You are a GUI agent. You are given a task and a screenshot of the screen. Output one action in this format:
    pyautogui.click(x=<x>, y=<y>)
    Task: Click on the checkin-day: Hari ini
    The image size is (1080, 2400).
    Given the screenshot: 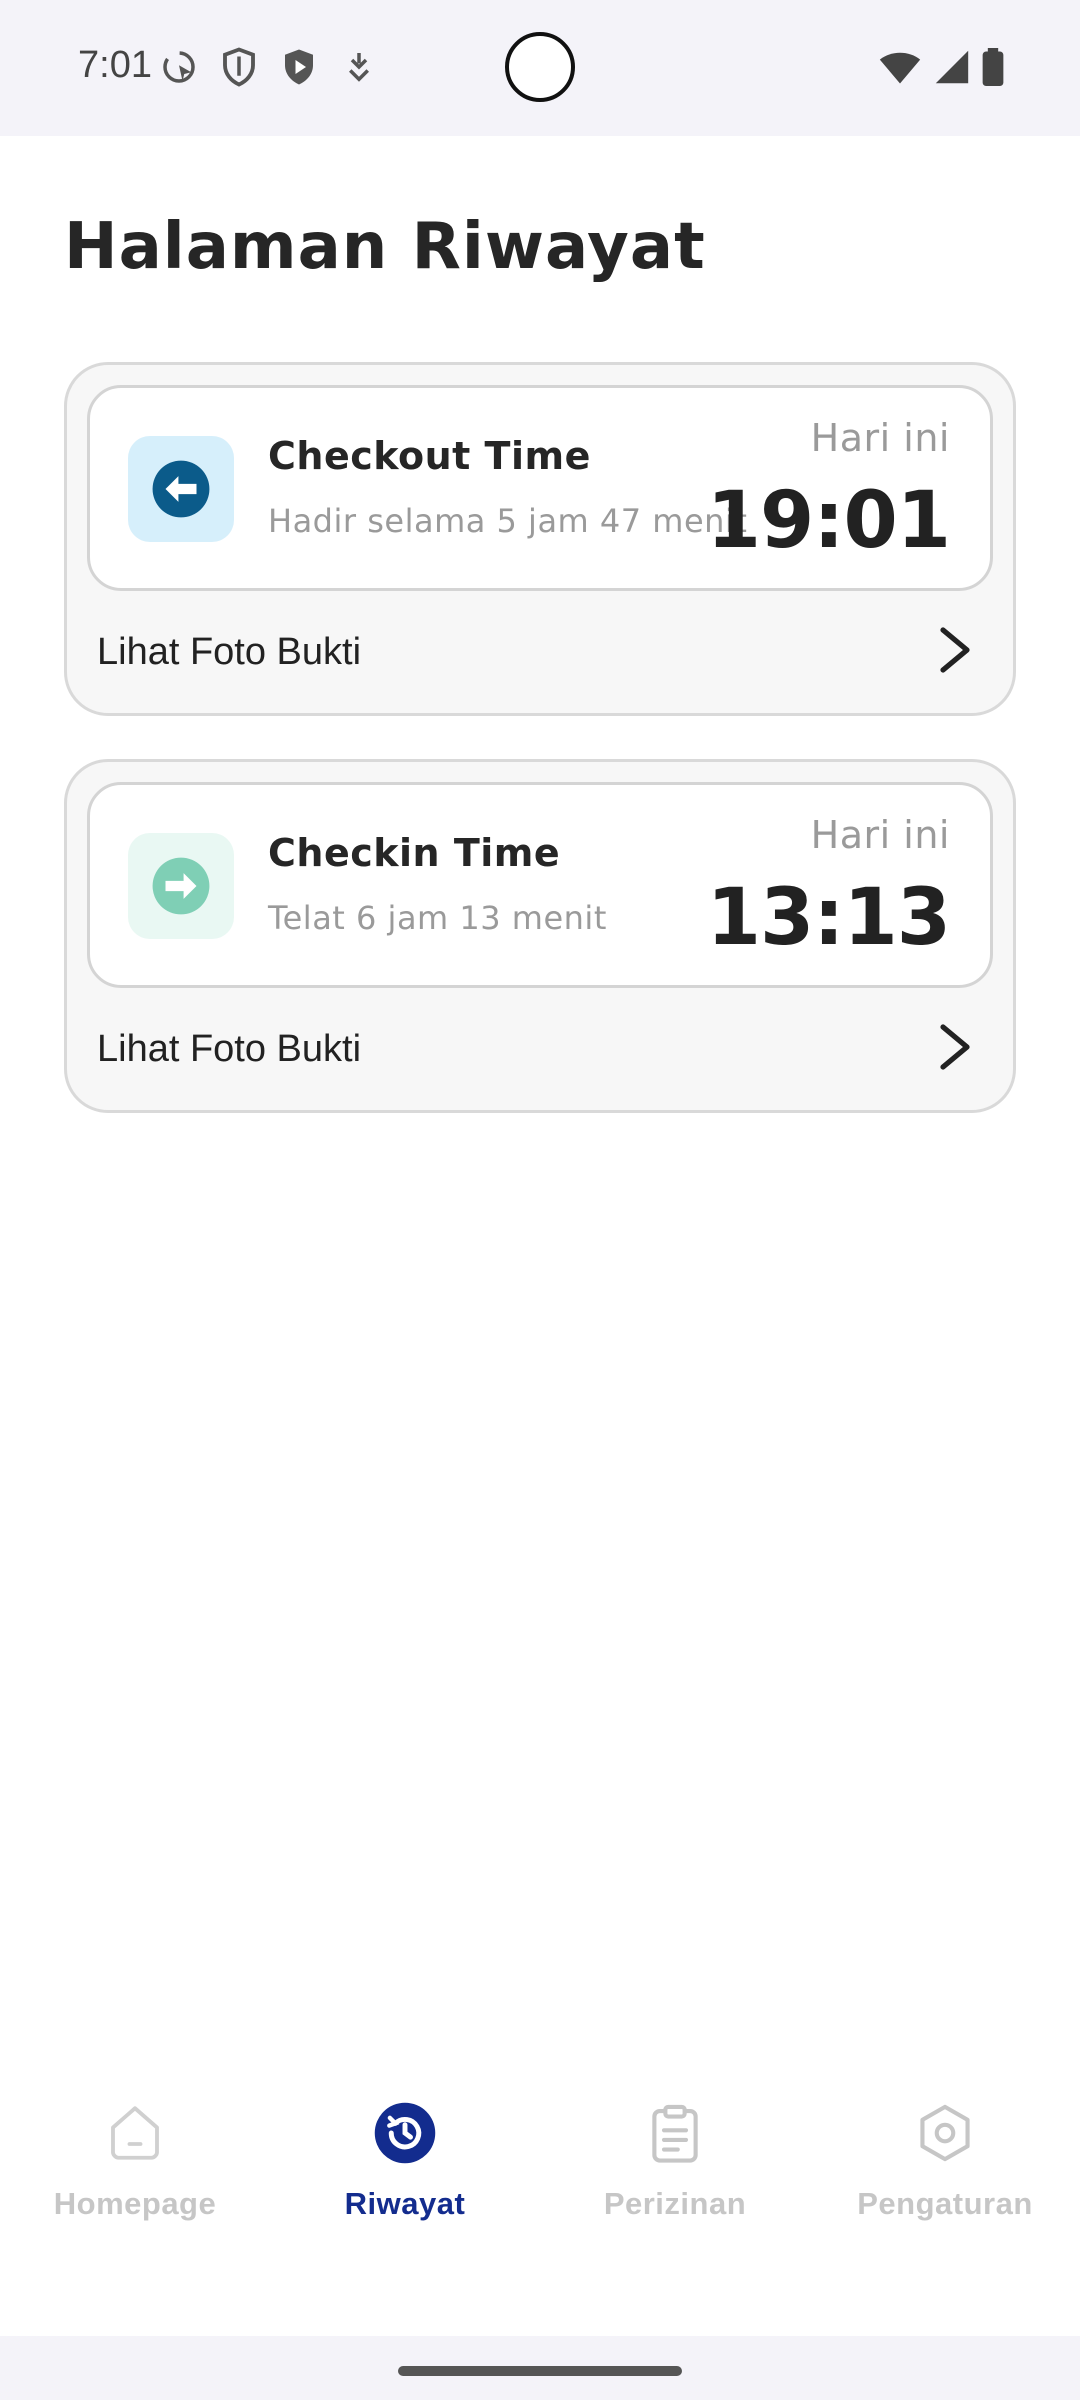 What is the action you would take?
    pyautogui.click(x=880, y=835)
    